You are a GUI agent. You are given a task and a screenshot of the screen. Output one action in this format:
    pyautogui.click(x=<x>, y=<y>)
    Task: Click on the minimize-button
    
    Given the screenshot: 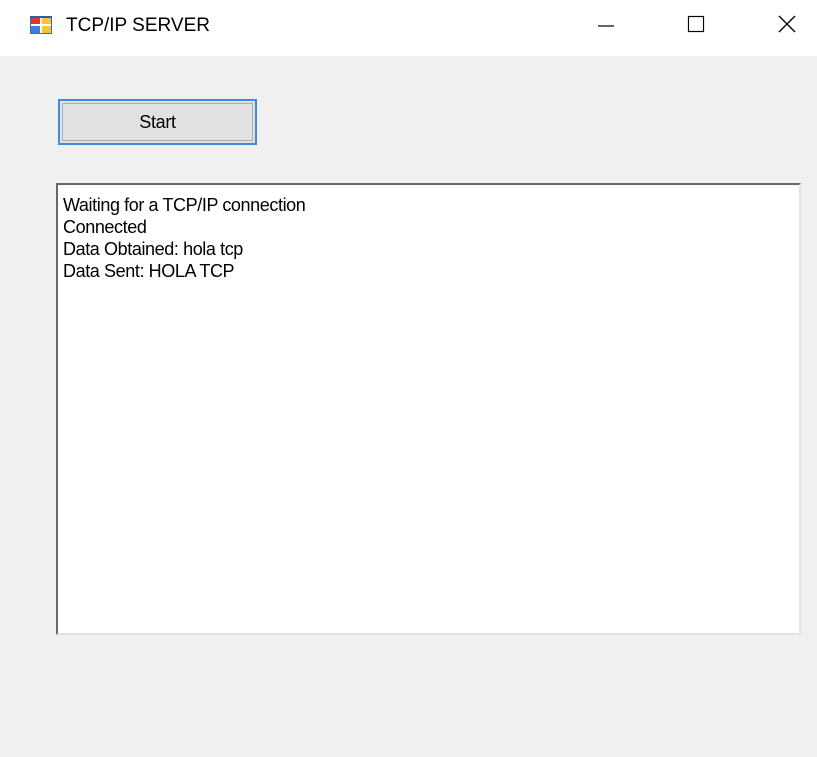 What is the action you would take?
    pyautogui.click(x=606, y=26)
    